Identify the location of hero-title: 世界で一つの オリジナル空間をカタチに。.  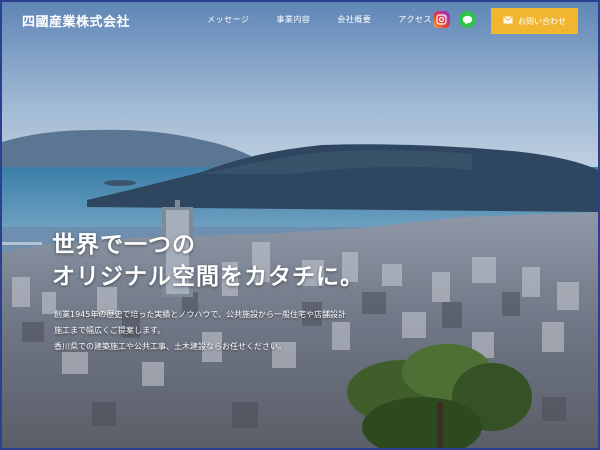
(208, 261).